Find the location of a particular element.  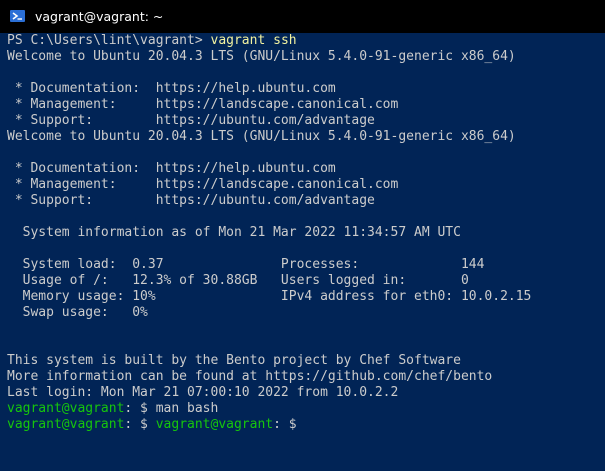

output-line: System load: 0.37 Processes: 144 is located at coordinates (246, 264).